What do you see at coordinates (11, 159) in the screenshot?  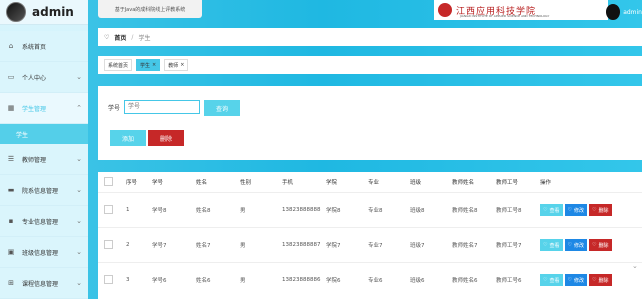 I see `sliders-icon: ☰` at bounding box center [11, 159].